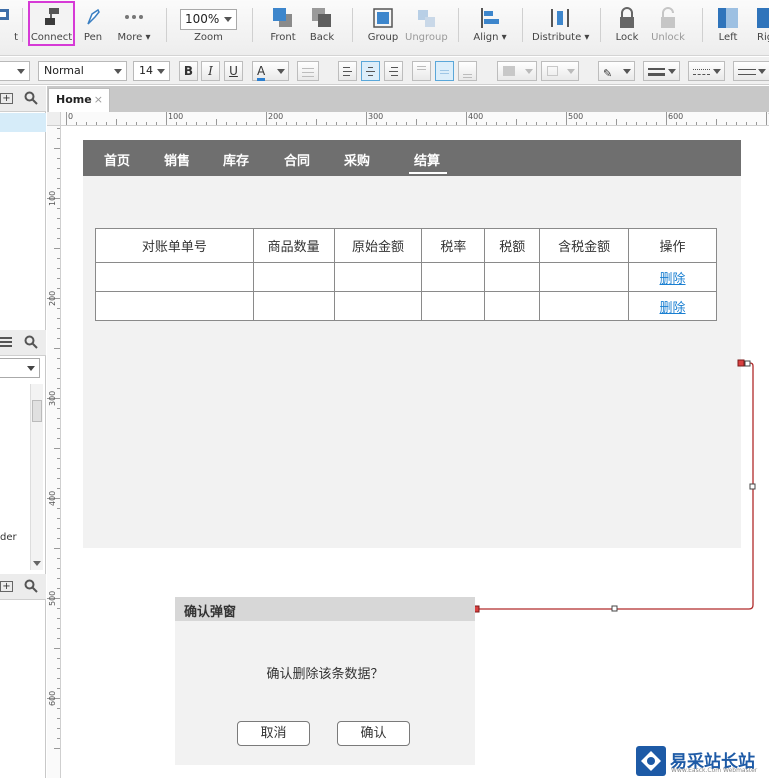  Describe the element at coordinates (308, 71) in the screenshot. I see `bullet-list-button` at that location.